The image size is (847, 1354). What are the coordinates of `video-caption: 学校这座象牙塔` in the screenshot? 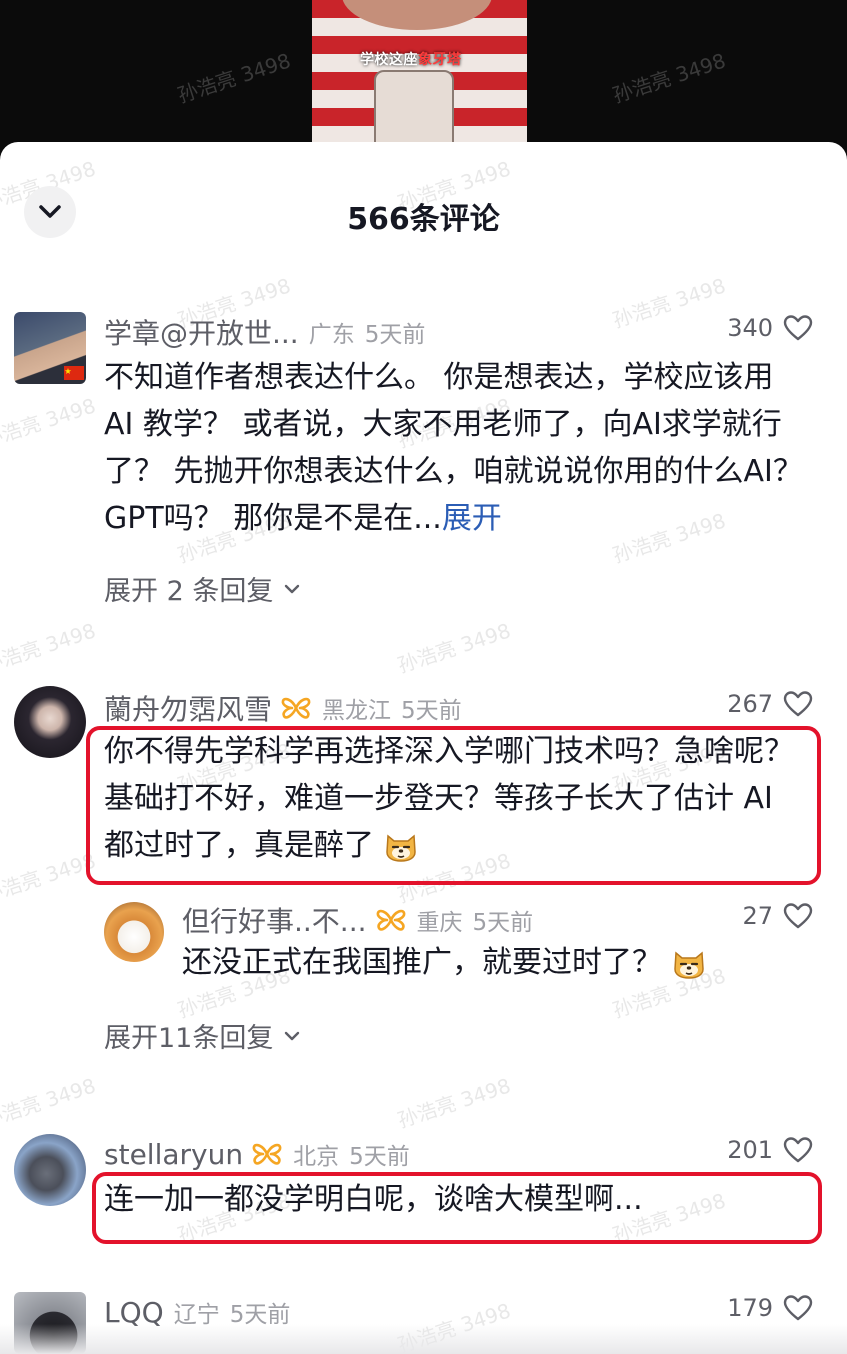 It's located at (411, 59).